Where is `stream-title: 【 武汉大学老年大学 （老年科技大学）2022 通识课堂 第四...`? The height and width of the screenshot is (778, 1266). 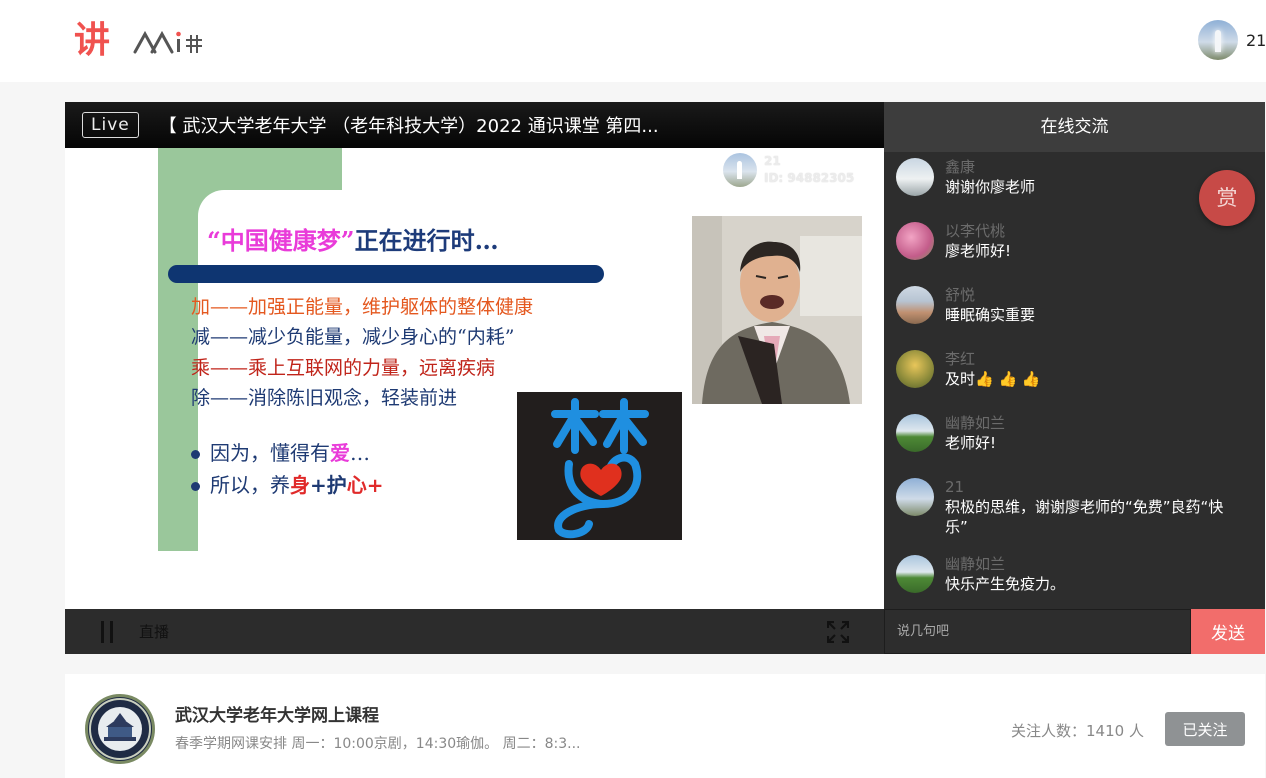
stream-title: 【 武汉大学老年大学 （老年科技大学）2022 通识课堂 第四... is located at coordinates (408, 126).